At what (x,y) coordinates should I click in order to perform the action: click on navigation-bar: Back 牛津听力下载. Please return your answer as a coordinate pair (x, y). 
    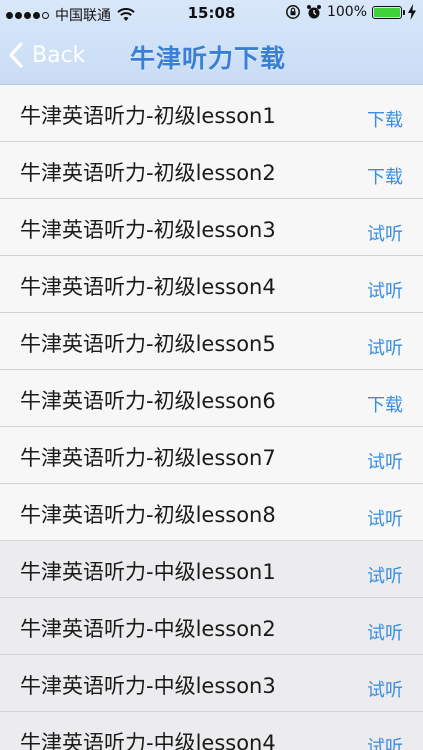
    Looking at the image, I should click on (211, 56).